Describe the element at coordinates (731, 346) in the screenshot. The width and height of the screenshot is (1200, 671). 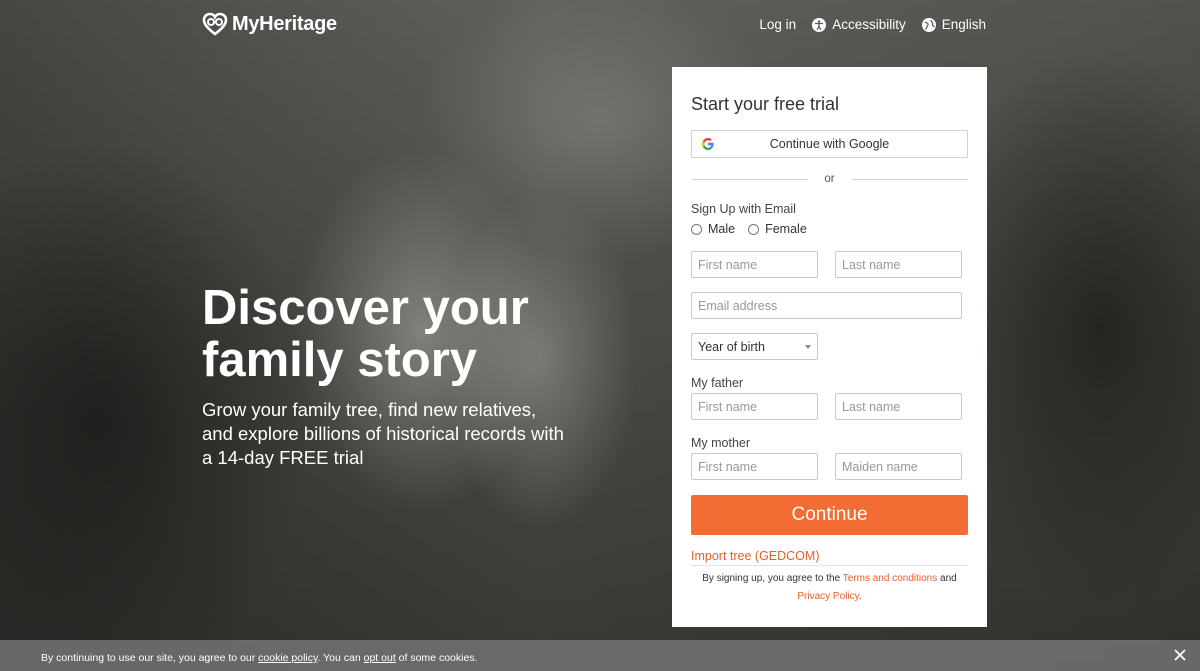
I see `year-of-birth-value: Year of birth` at that location.